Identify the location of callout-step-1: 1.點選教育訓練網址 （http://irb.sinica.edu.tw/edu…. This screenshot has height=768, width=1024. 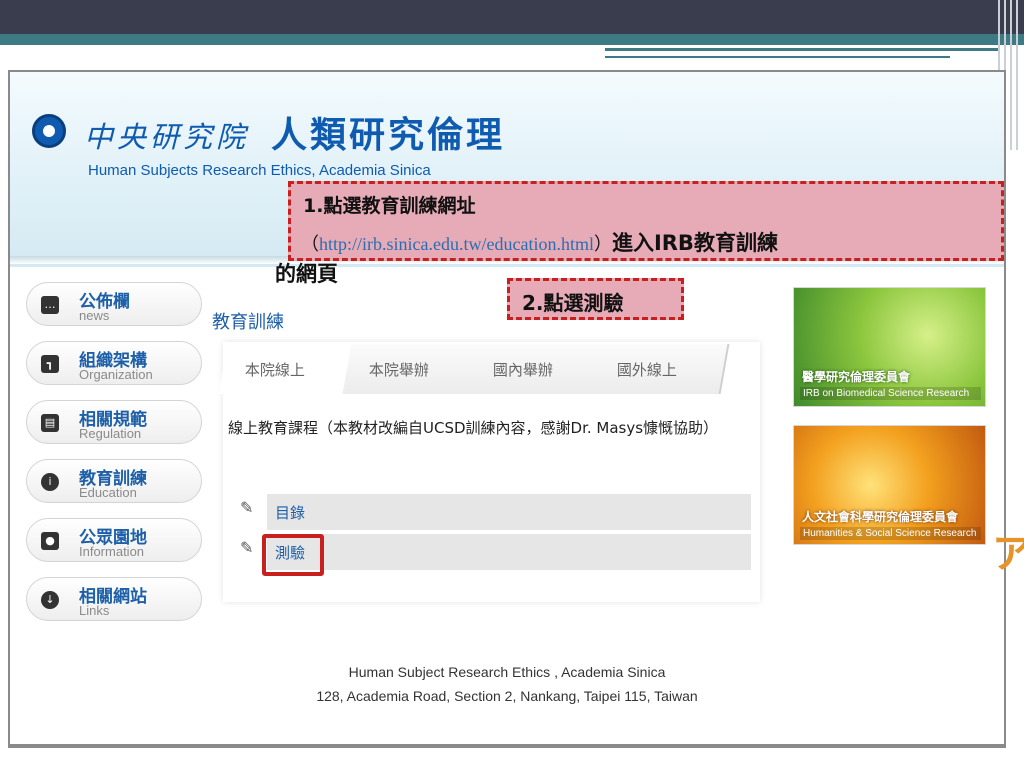
(646, 221).